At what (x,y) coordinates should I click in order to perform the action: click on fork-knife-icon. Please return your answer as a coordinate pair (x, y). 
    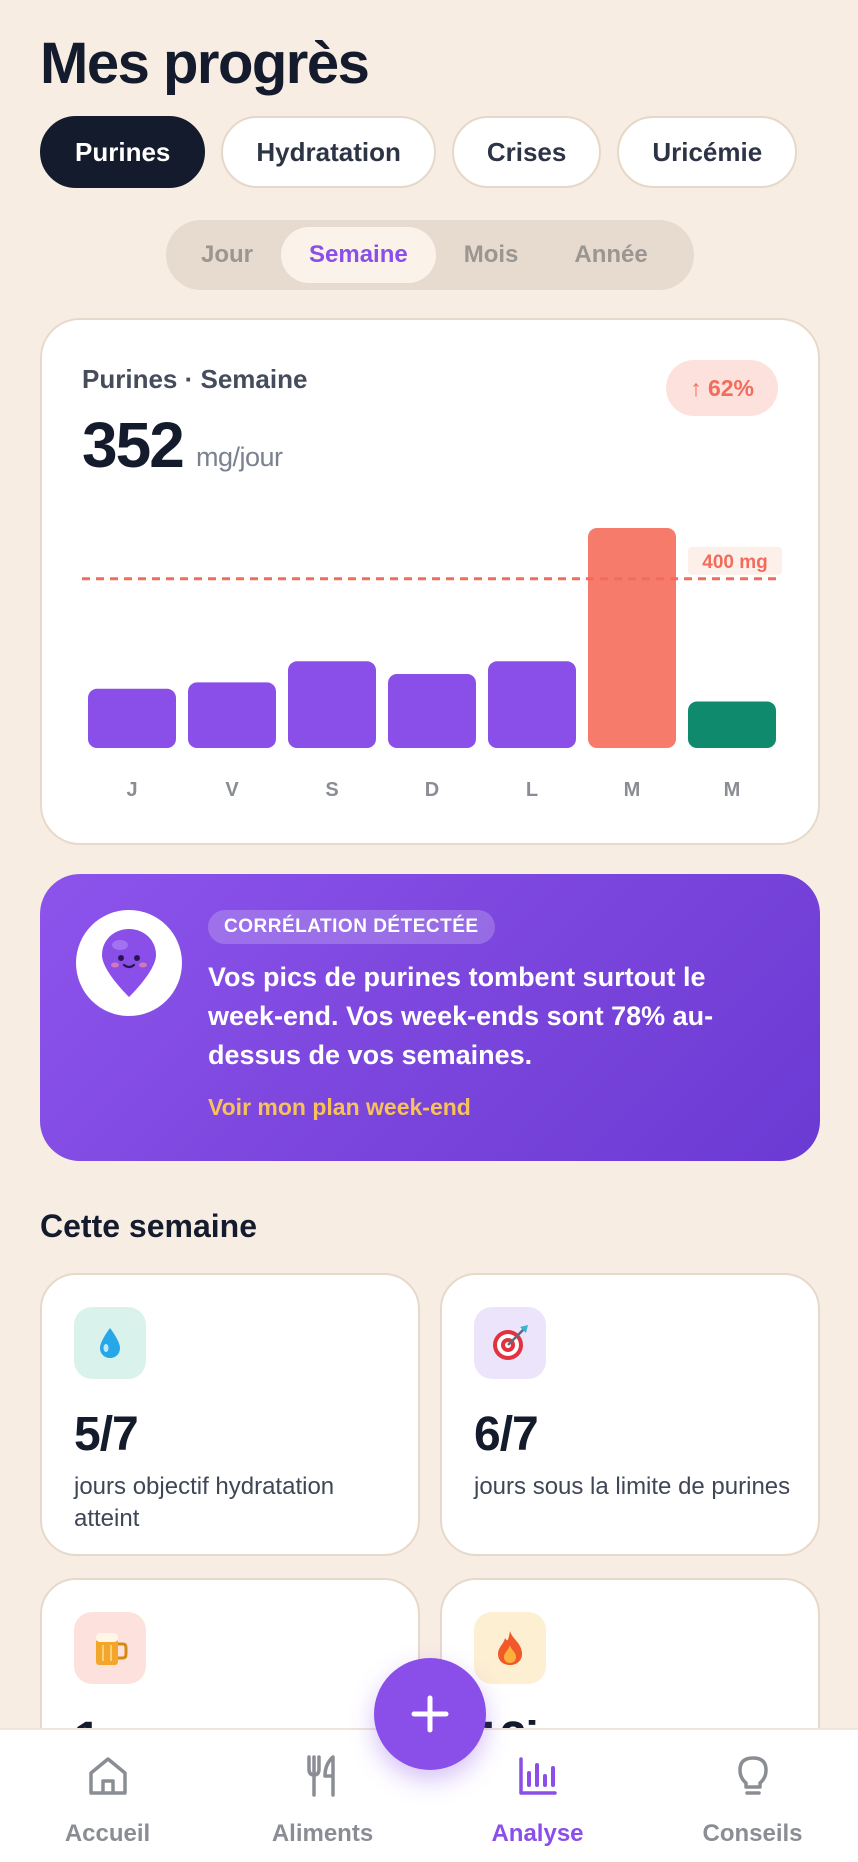
    Looking at the image, I should click on (320, 1776).